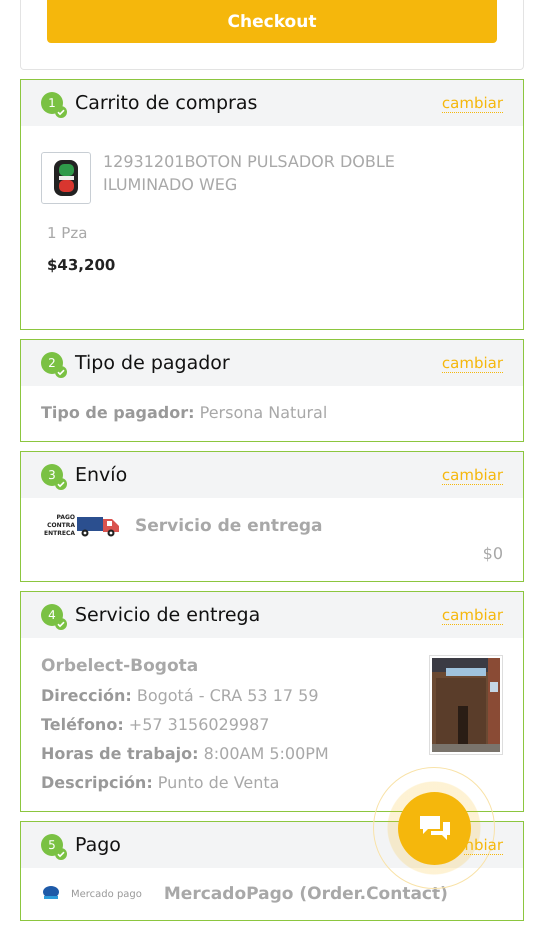 This screenshot has width=540, height=928. Describe the element at coordinates (184, 413) in the screenshot. I see `info-line: Tipo de pagador: Persona Natural` at that location.